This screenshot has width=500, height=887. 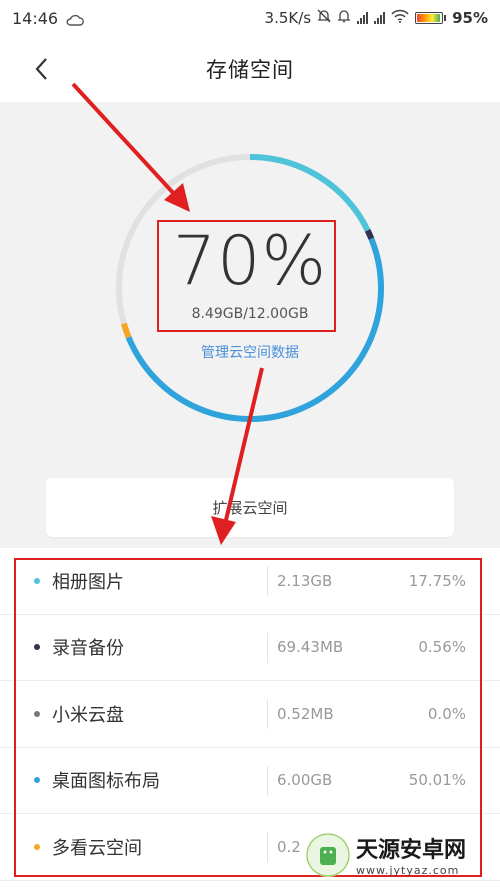 I want to click on back-arrow-icon, so click(x=43, y=69).